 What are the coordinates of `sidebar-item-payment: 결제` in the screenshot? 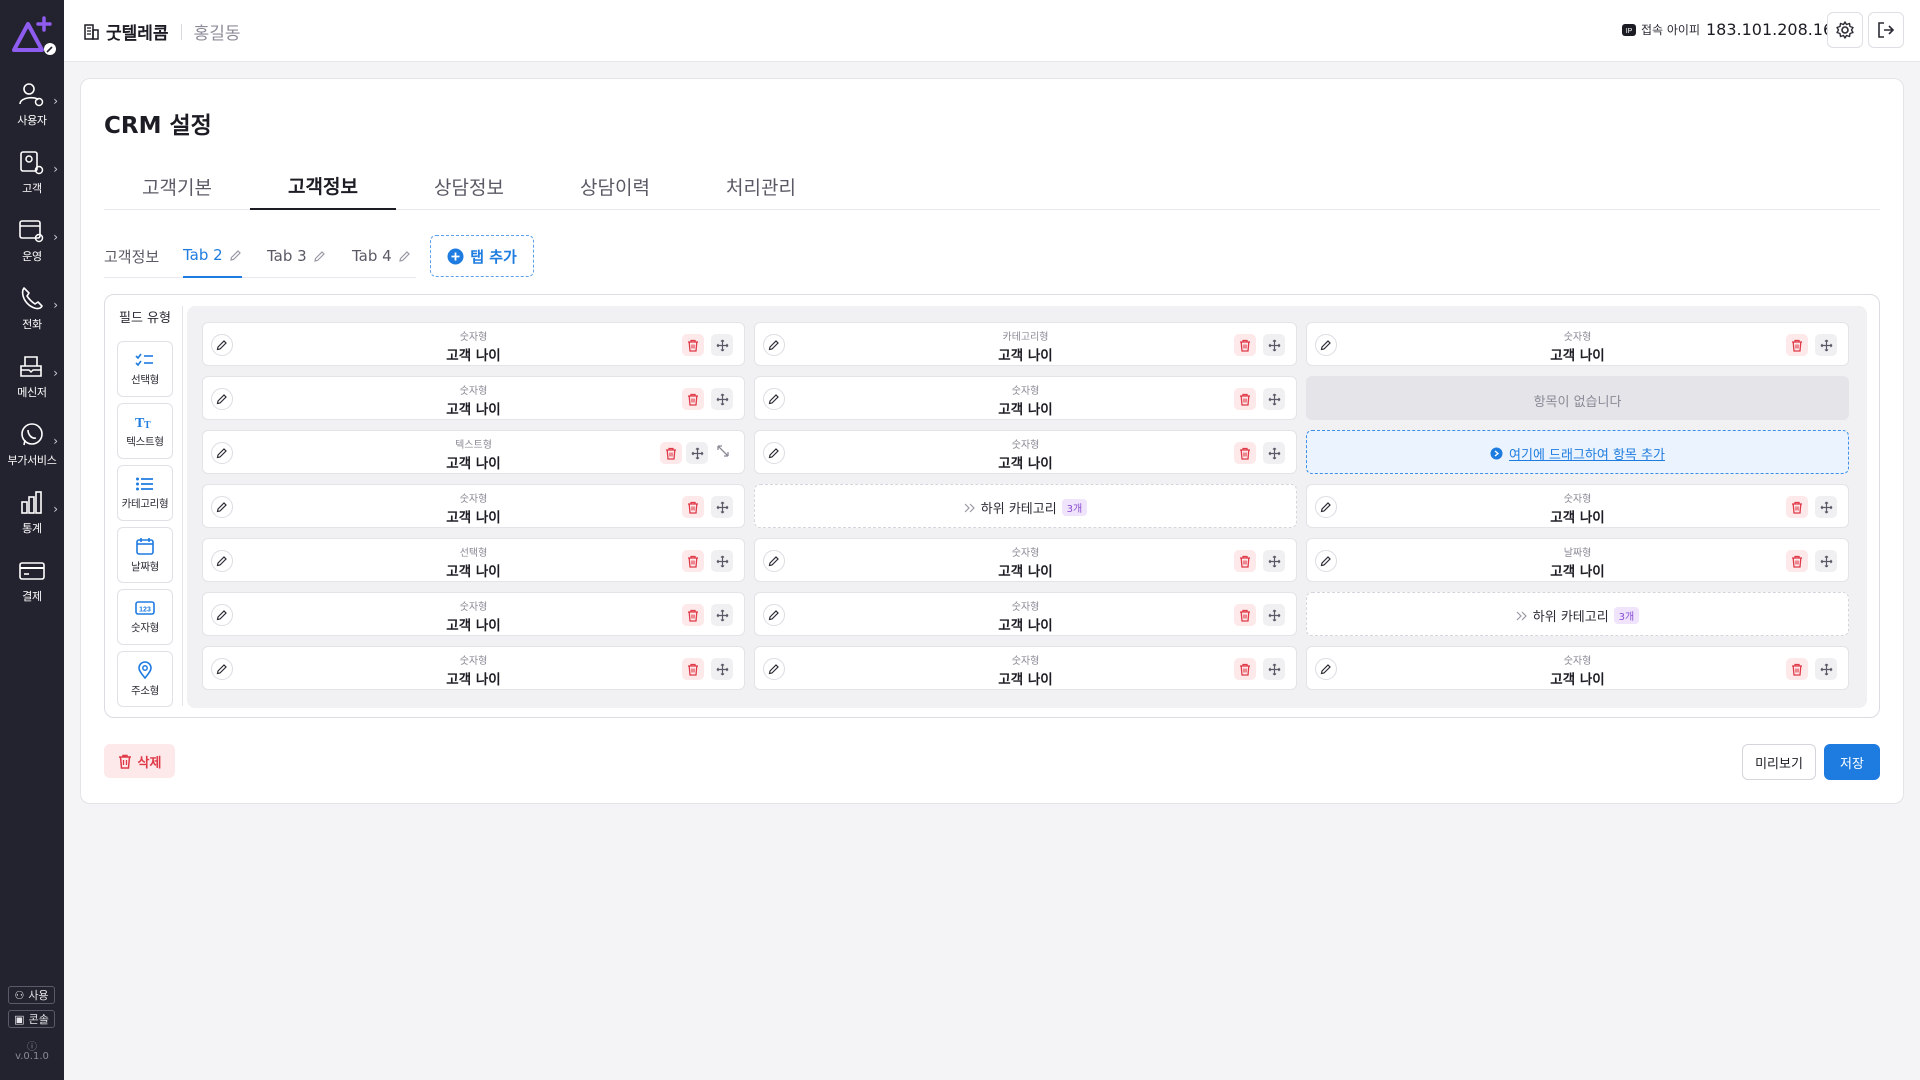 It's located at (32, 584).